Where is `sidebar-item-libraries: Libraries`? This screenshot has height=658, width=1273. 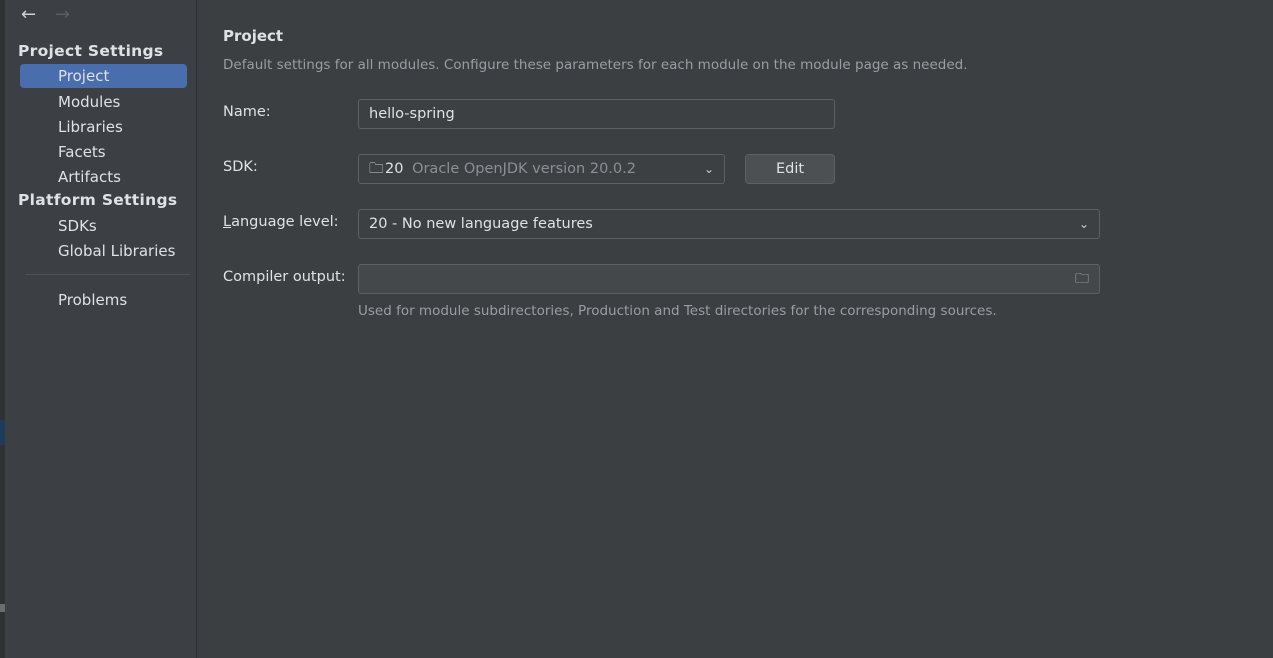 sidebar-item-libraries: Libraries is located at coordinates (103, 127).